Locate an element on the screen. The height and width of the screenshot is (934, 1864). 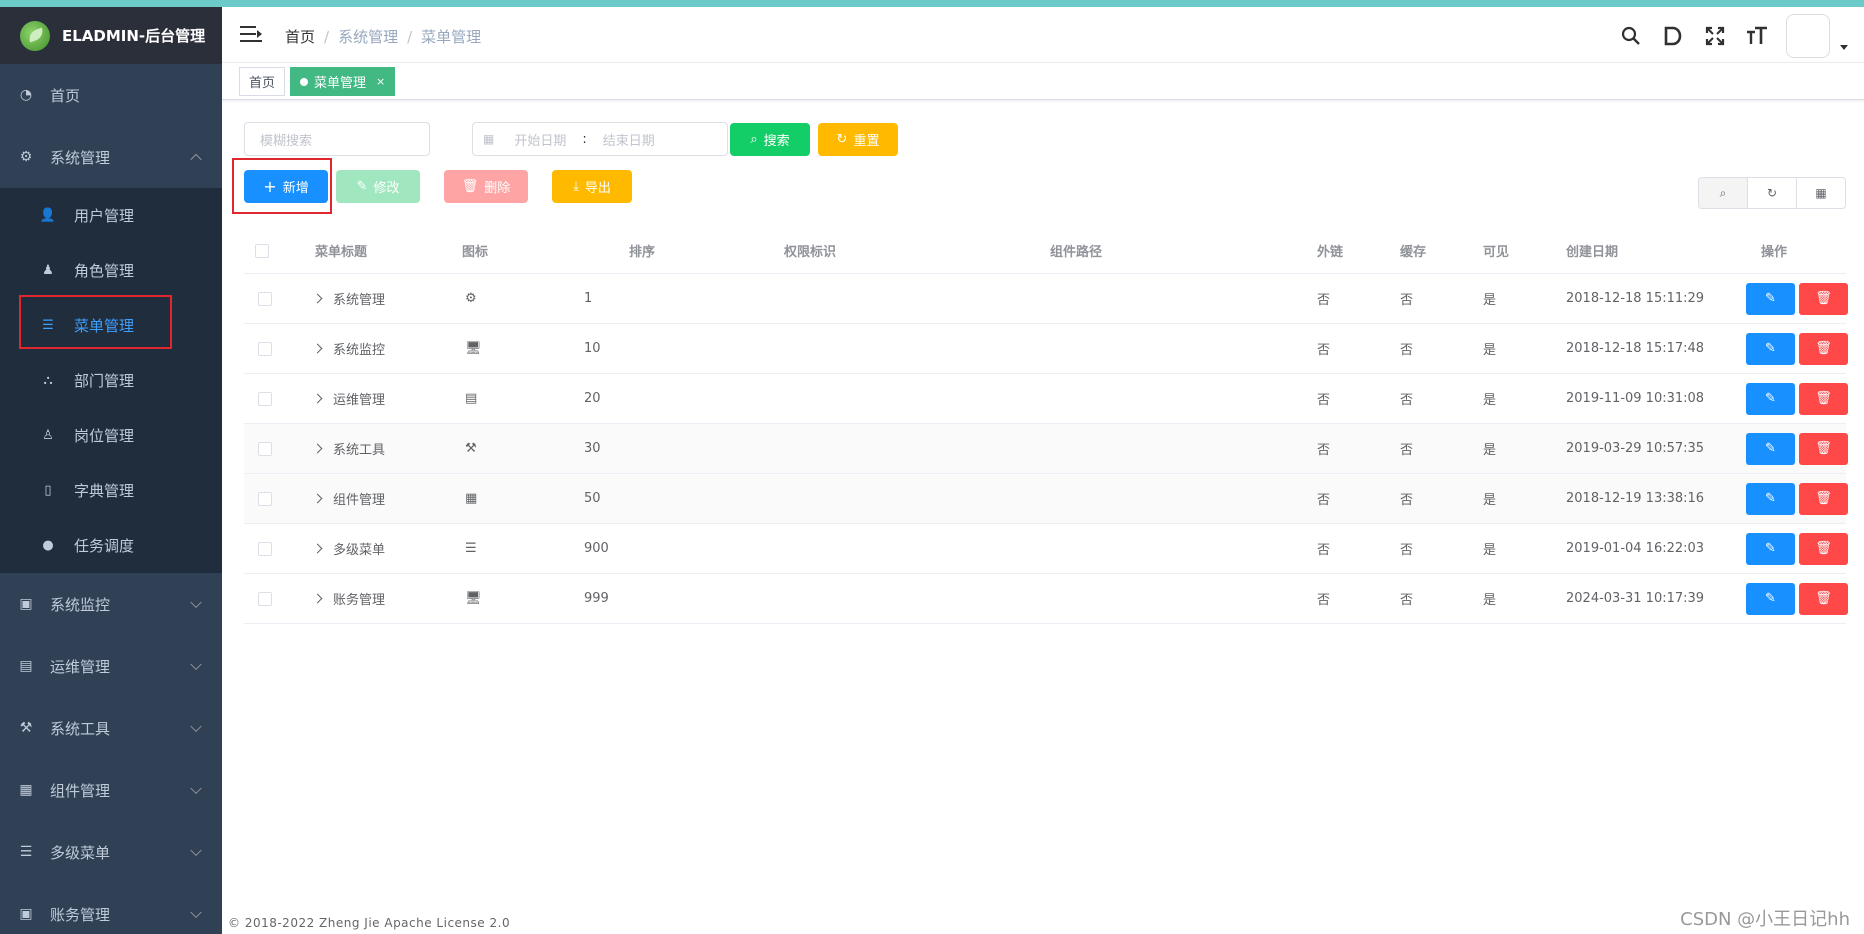
sidebar-item-finance: ▣ 账务管理 is located at coordinates (111, 908).